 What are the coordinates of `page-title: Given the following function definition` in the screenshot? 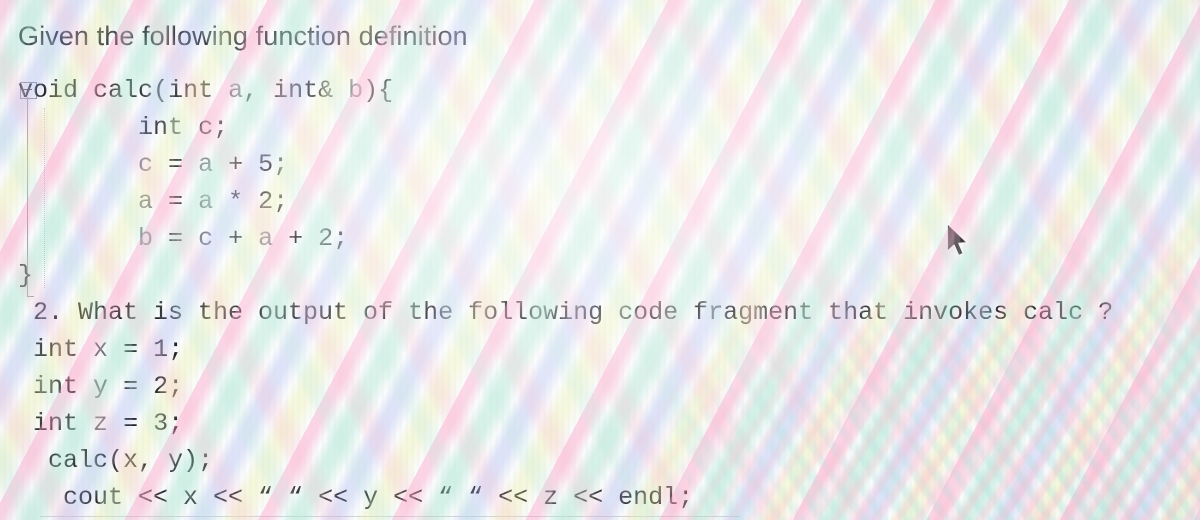 It's located at (243, 36).